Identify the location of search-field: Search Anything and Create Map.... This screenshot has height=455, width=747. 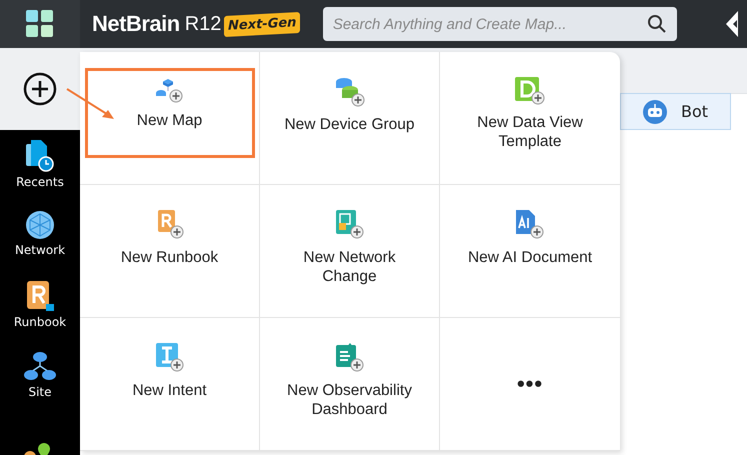
(499, 24).